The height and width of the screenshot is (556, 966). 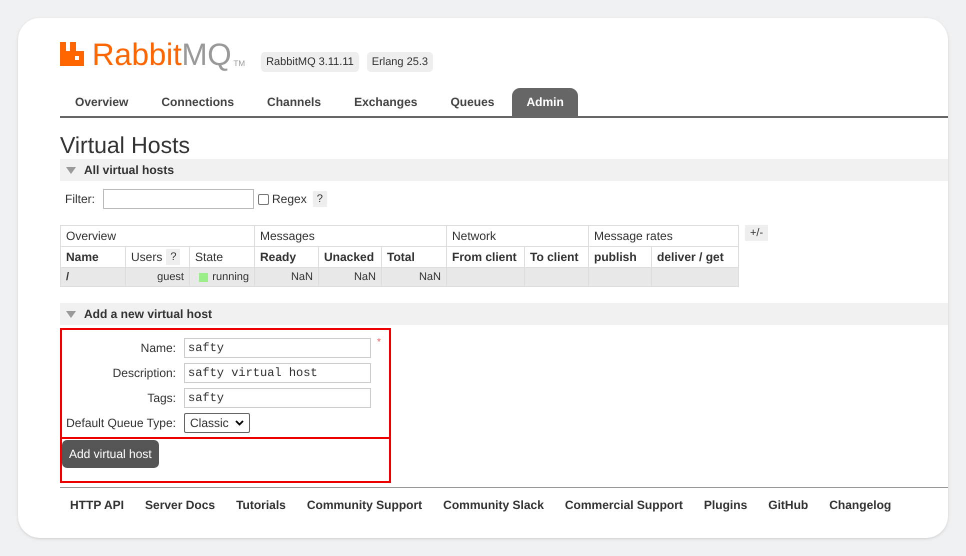 What do you see at coordinates (180, 505) in the screenshot?
I see `footer-link: Server Docs` at bounding box center [180, 505].